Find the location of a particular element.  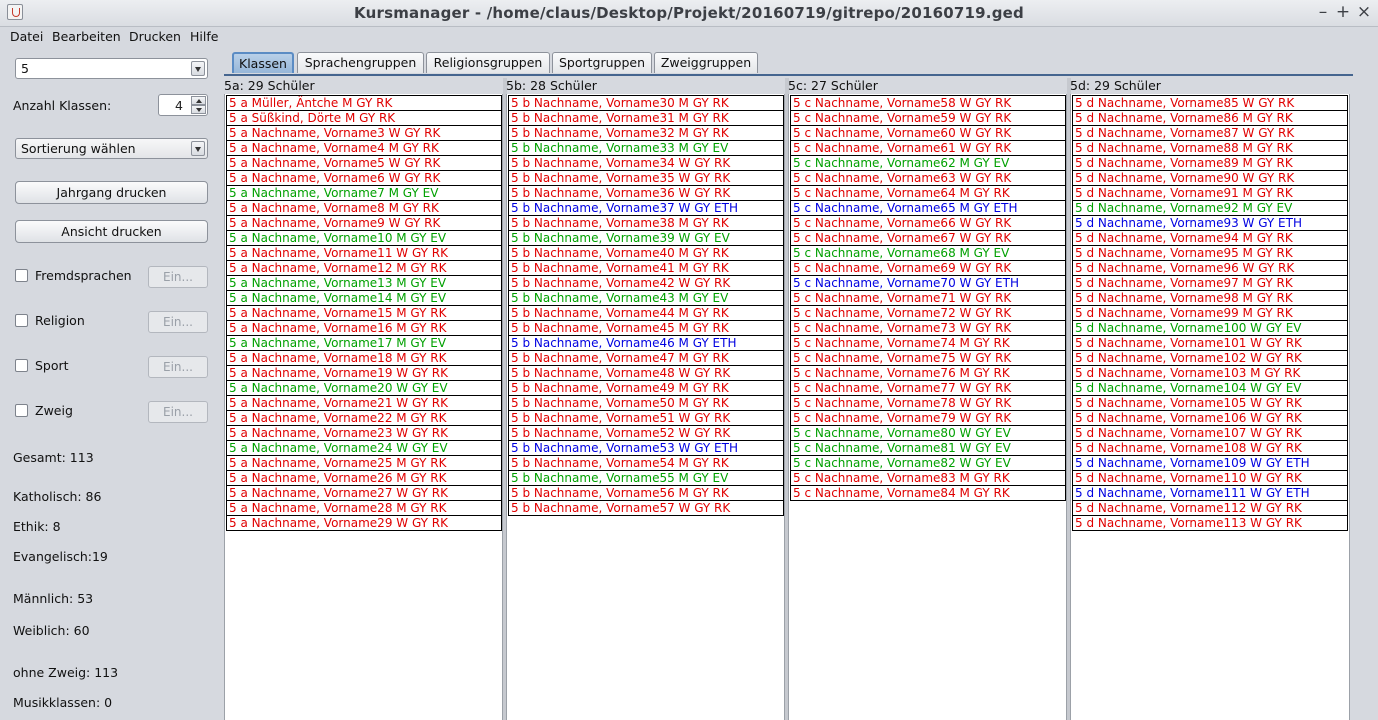

student-row: 5 a Nachname, Vorname21 W GY RK is located at coordinates (364, 403).